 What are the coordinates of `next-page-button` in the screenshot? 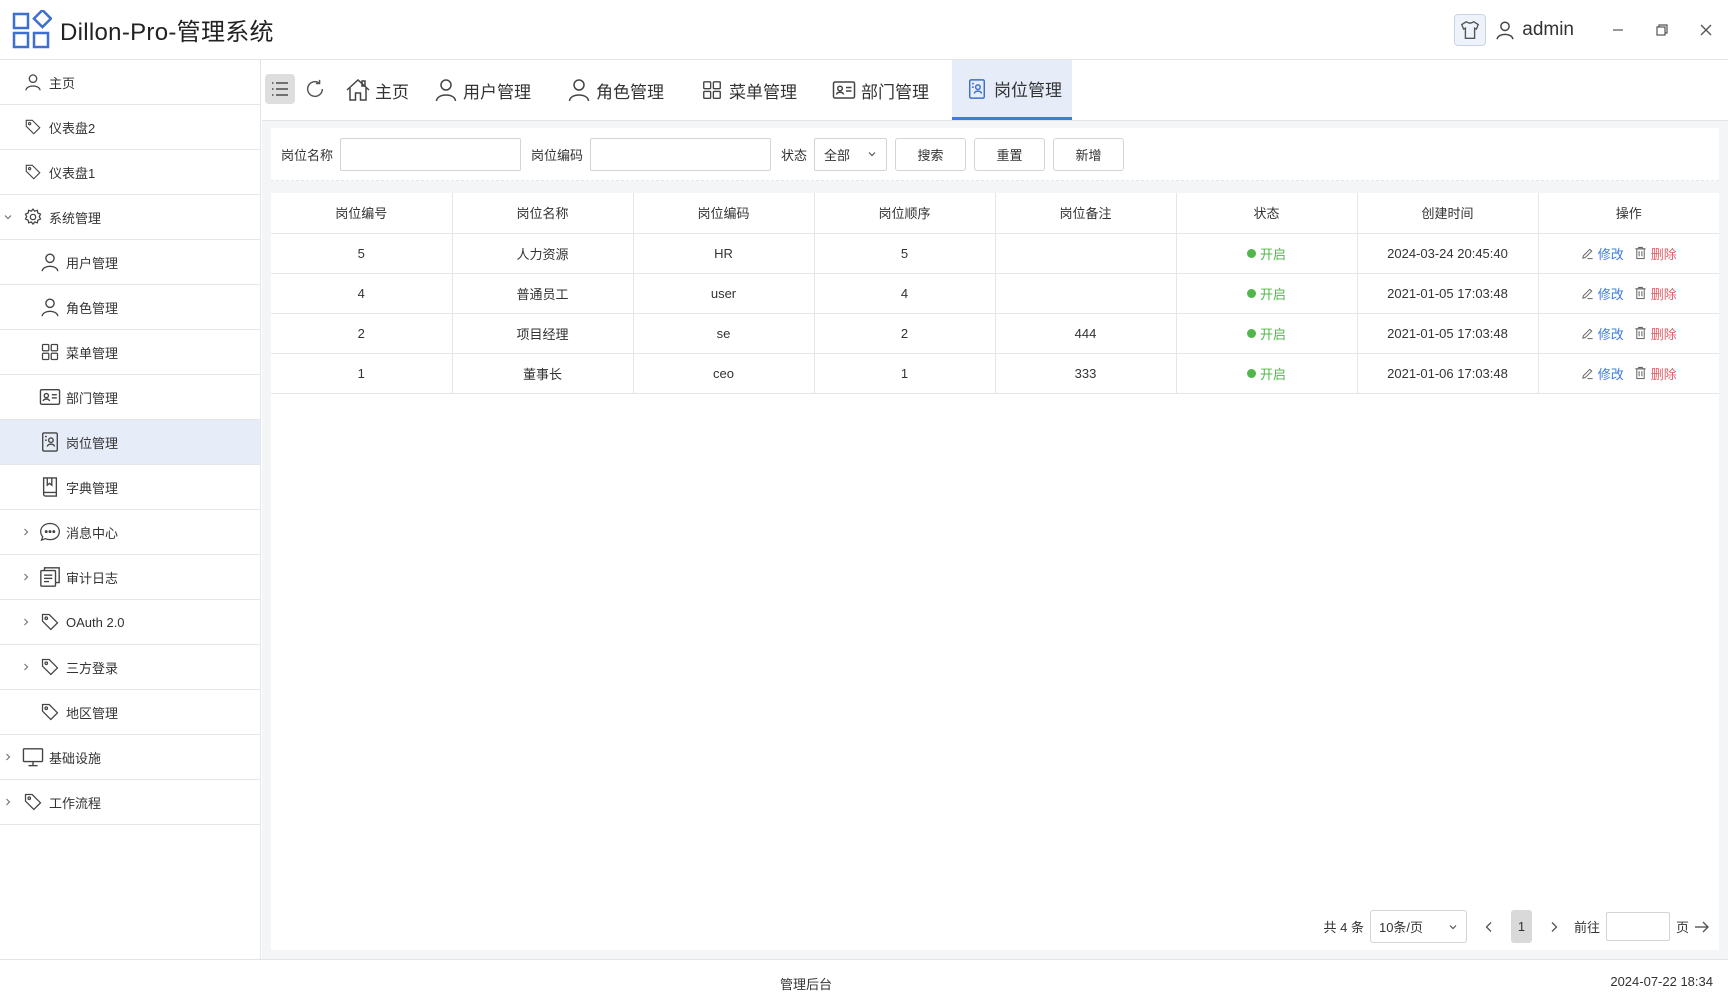 It's located at (1554, 926).